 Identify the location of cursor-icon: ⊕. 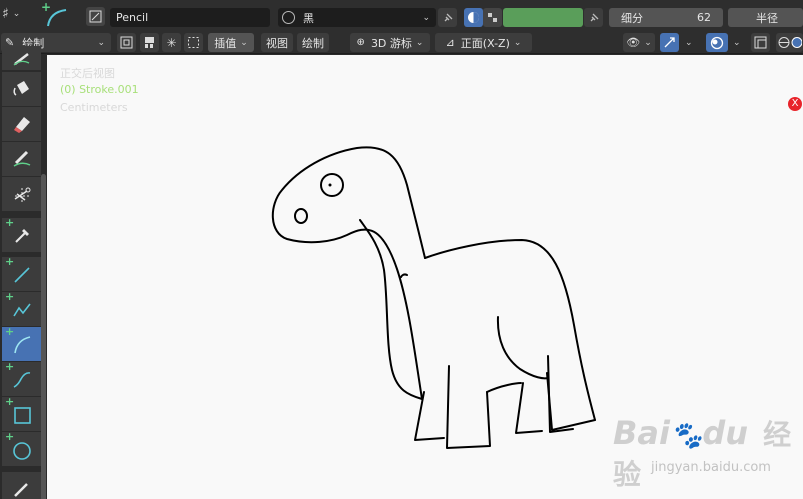
(360, 42).